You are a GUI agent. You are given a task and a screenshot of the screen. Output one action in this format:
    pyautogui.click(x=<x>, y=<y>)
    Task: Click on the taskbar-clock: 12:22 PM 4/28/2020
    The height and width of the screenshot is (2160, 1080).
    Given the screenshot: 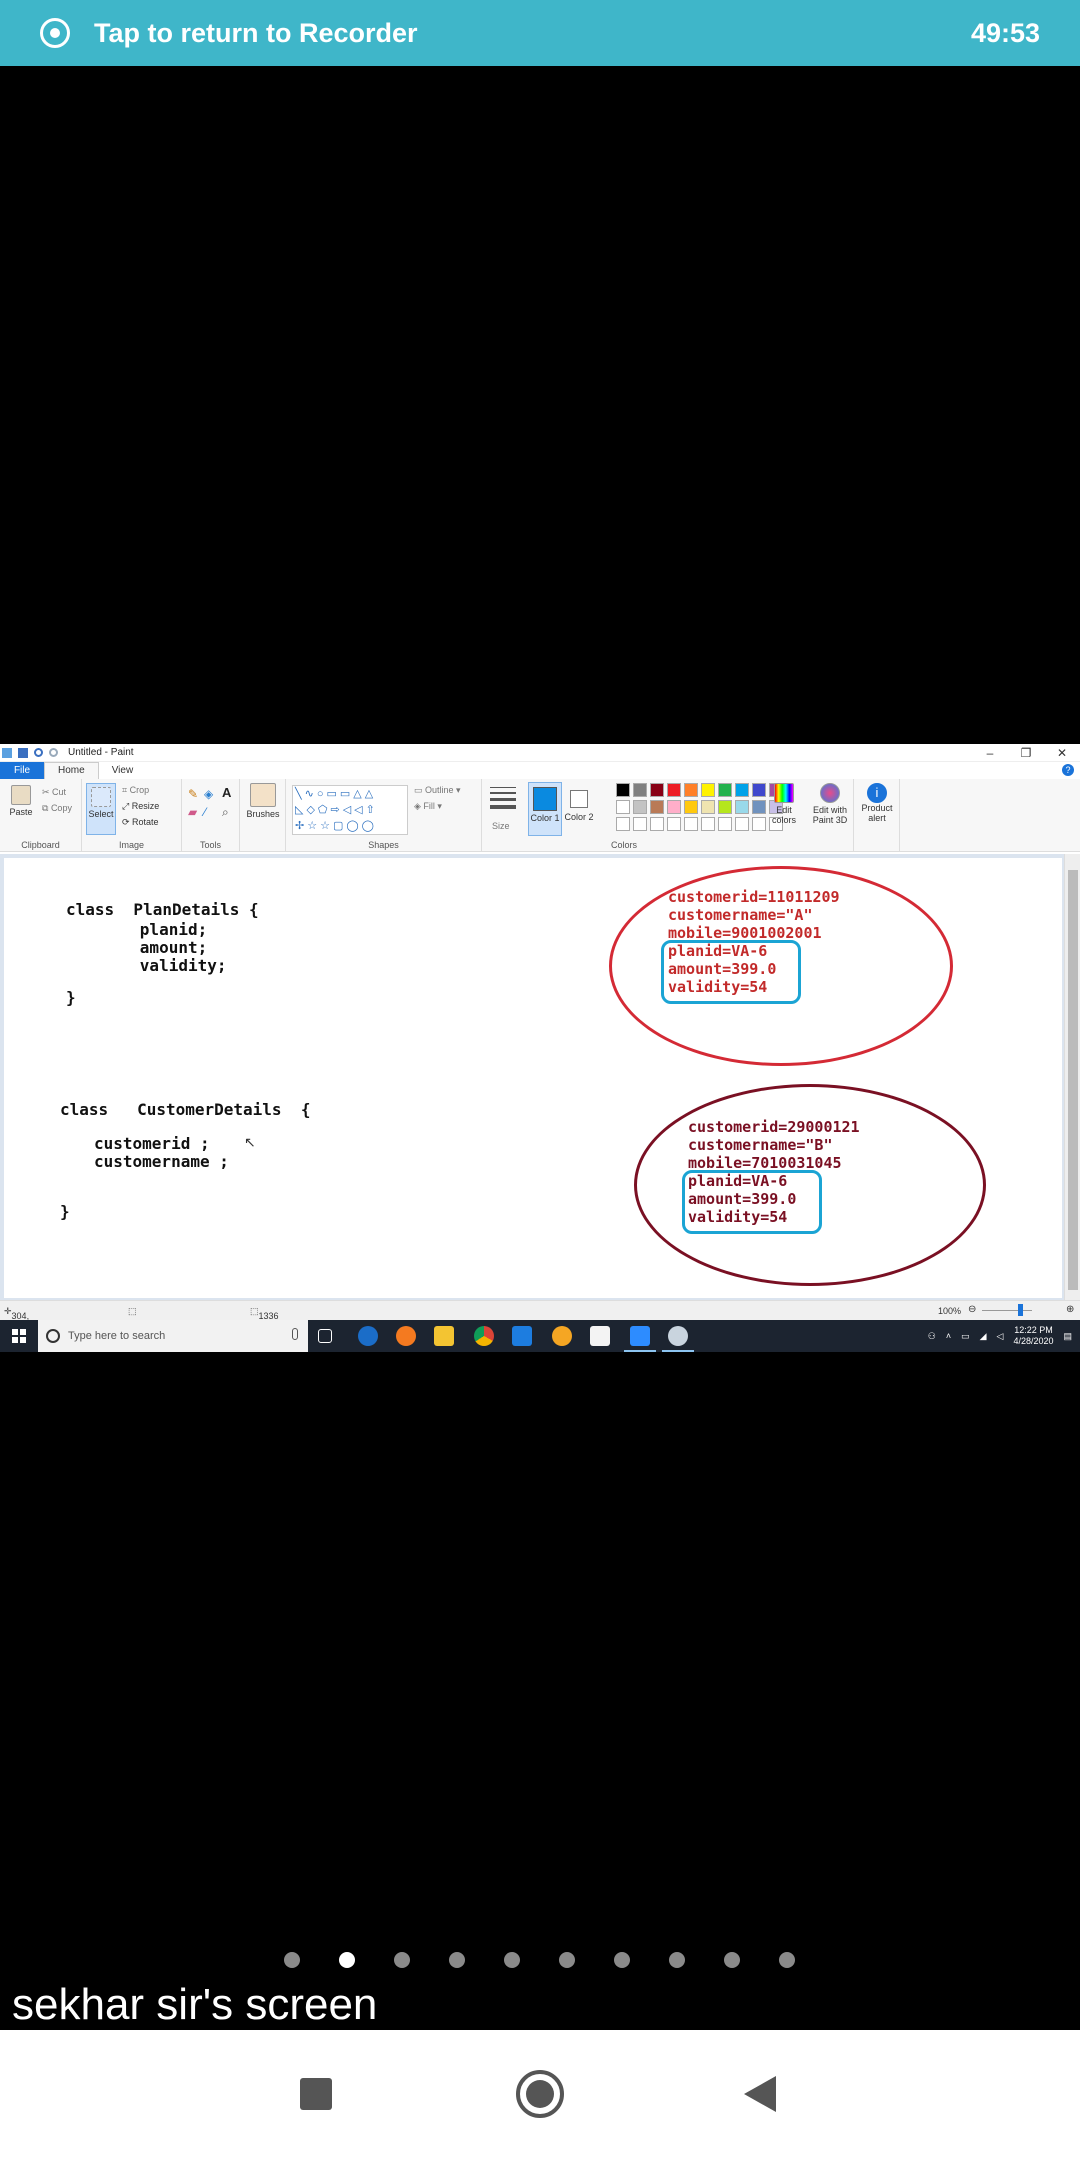 What is the action you would take?
    pyautogui.click(x=1033, y=1336)
    